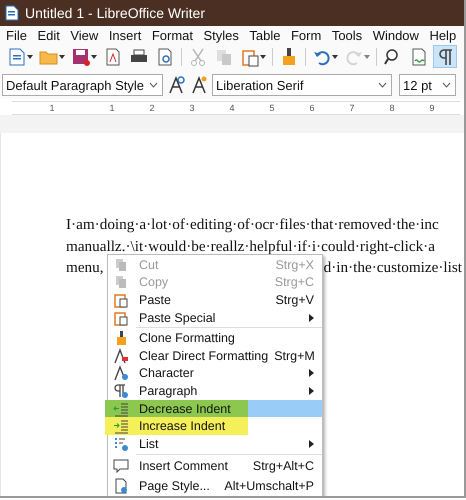 The width and height of the screenshot is (466, 500). I want to click on decrease-indent-icon, so click(121, 408).